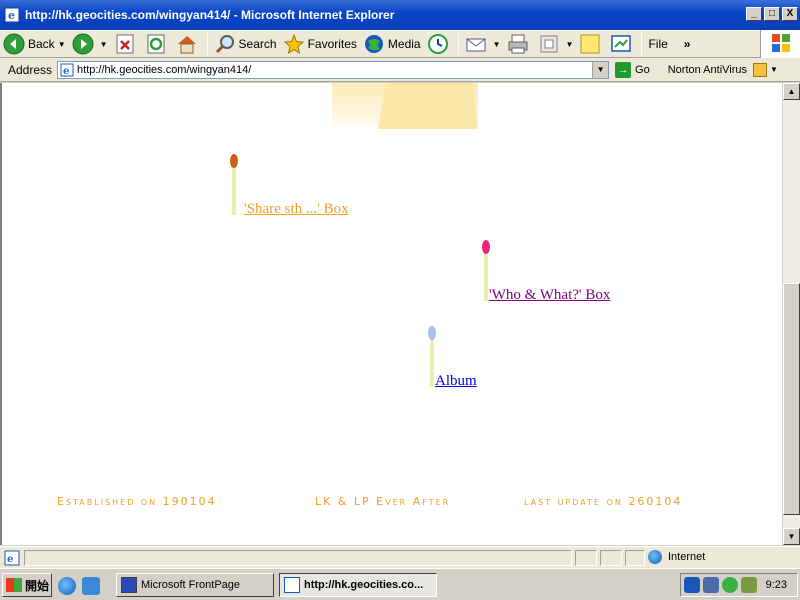 This screenshot has width=800, height=600. I want to click on scroll-thumb, so click(791, 399).